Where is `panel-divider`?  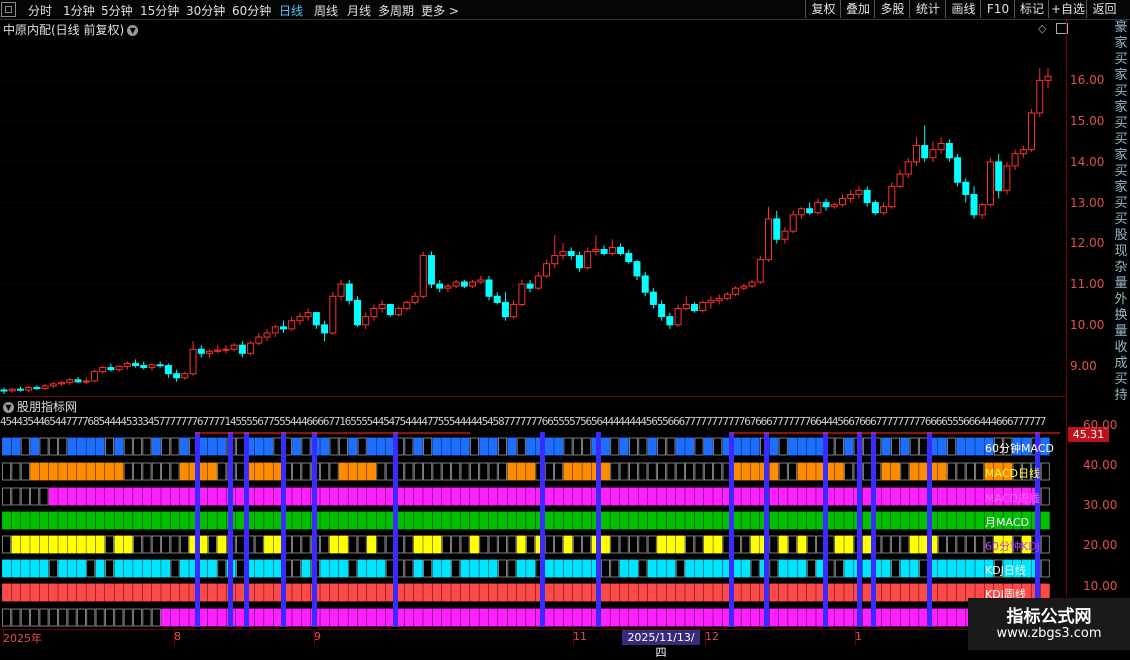
panel-divider is located at coordinates (533, 396).